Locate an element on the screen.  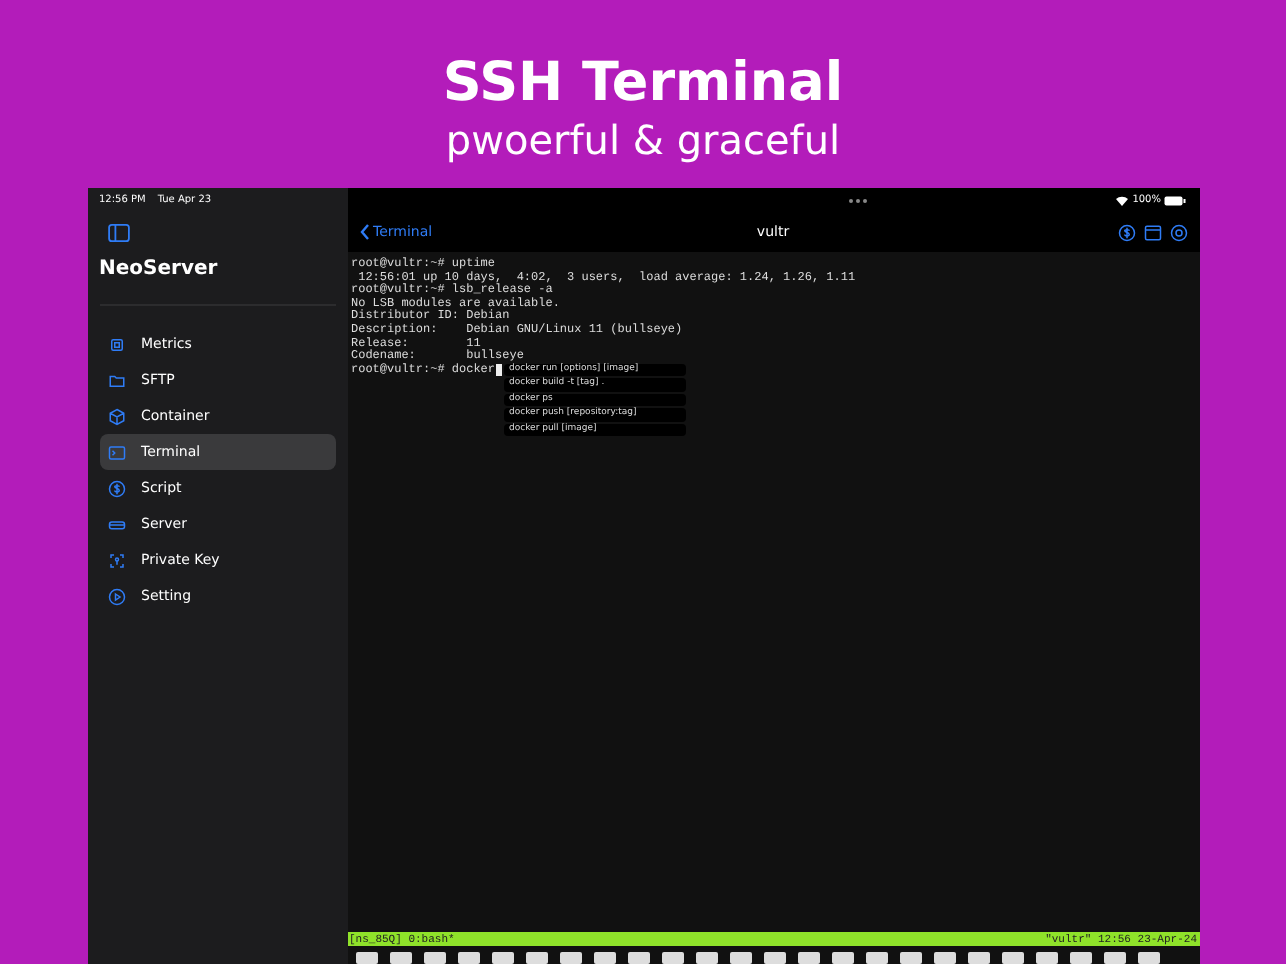
play-icon is located at coordinates (116, 596).